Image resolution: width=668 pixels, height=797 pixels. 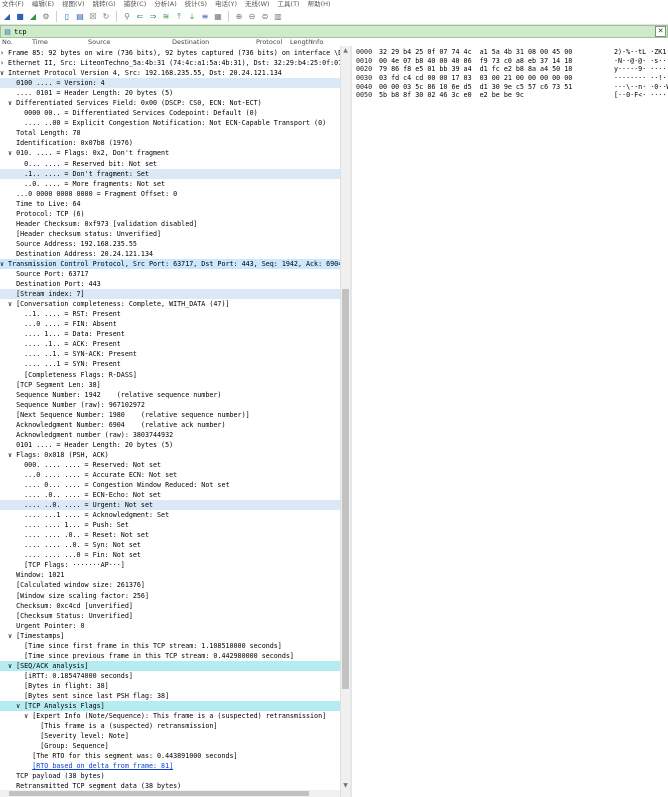 I want to click on shark-fin-start-icon: ◢, so click(x=7, y=17).